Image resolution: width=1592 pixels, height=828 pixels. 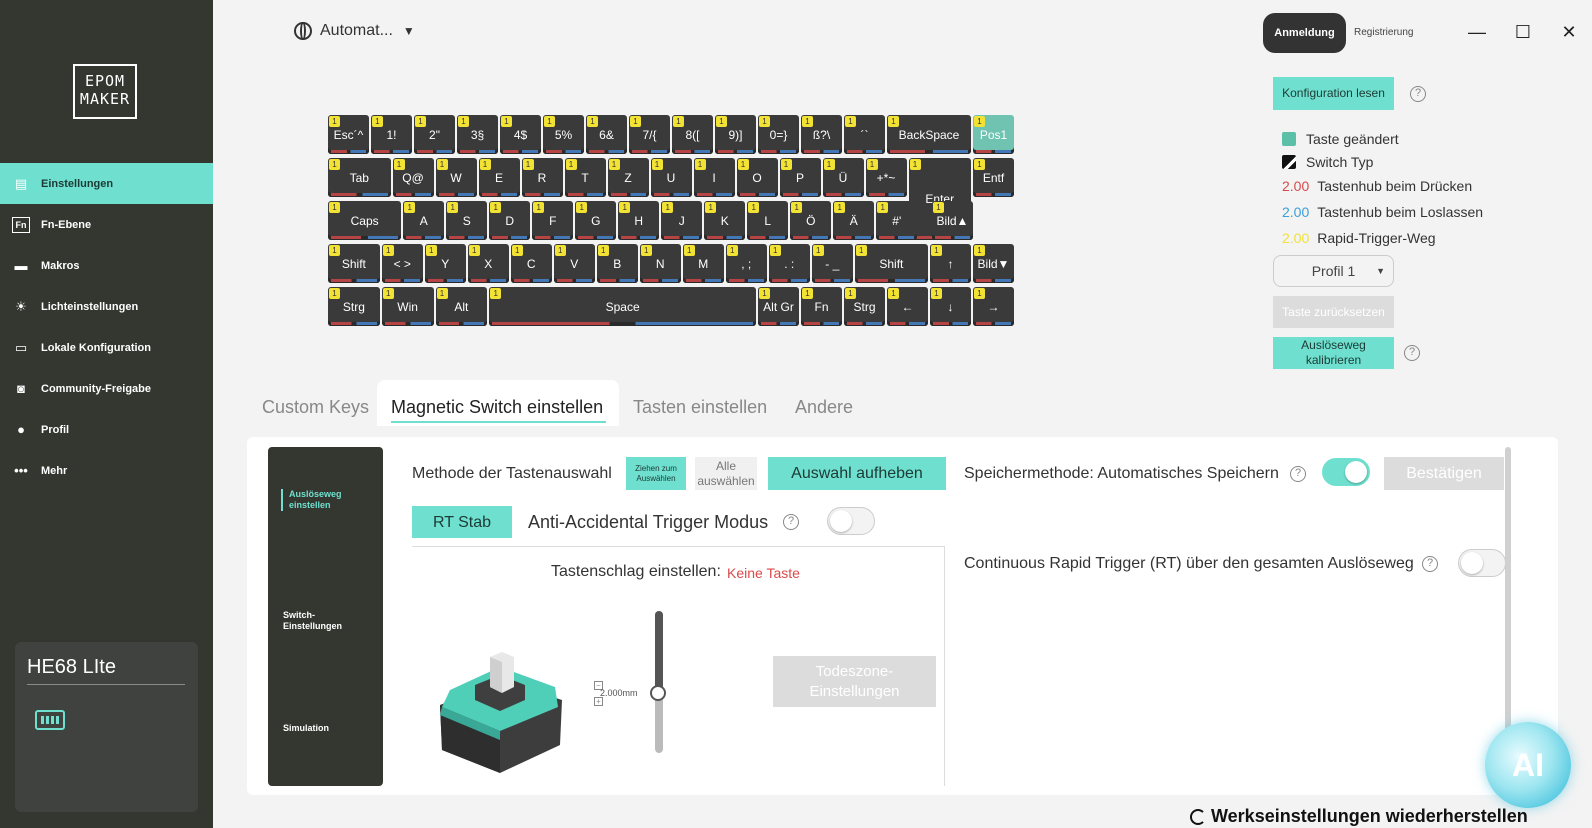 I want to click on ai-assistant-button: AI, so click(x=1528, y=765).